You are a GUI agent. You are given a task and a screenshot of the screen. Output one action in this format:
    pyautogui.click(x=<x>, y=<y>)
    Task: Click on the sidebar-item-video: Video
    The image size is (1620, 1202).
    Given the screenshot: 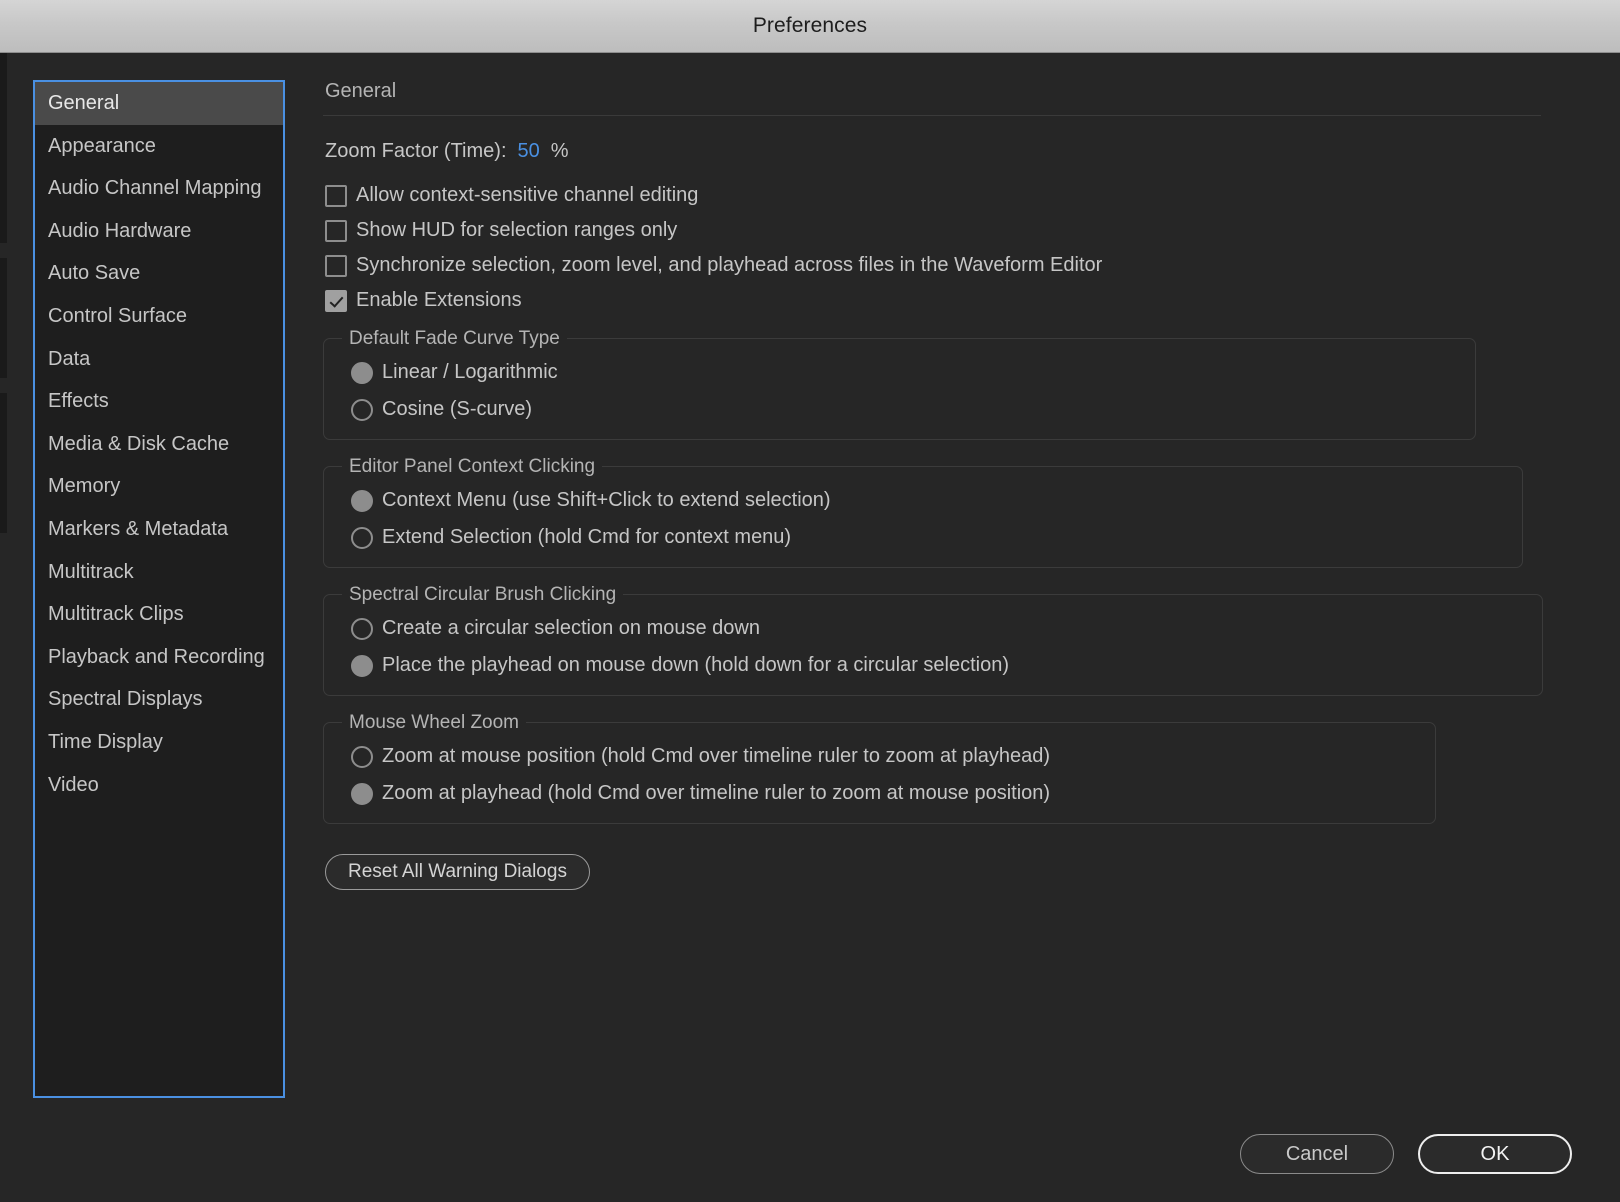 What is the action you would take?
    pyautogui.click(x=159, y=785)
    